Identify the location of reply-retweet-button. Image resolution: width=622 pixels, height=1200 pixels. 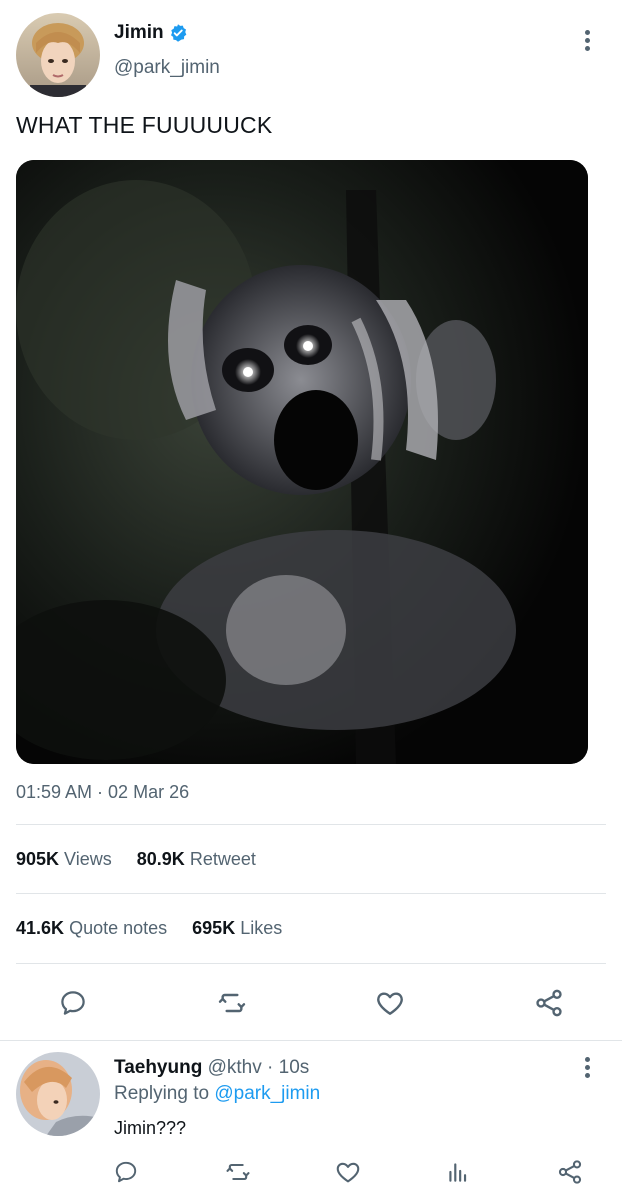
(238, 1172).